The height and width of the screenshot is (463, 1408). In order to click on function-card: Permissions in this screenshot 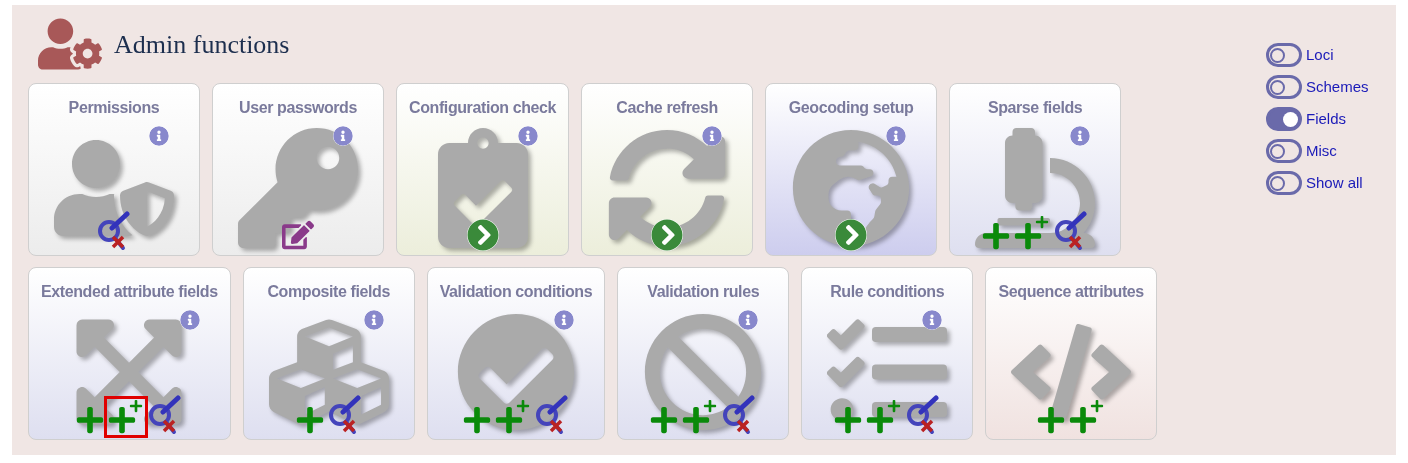, I will do `click(114, 169)`.